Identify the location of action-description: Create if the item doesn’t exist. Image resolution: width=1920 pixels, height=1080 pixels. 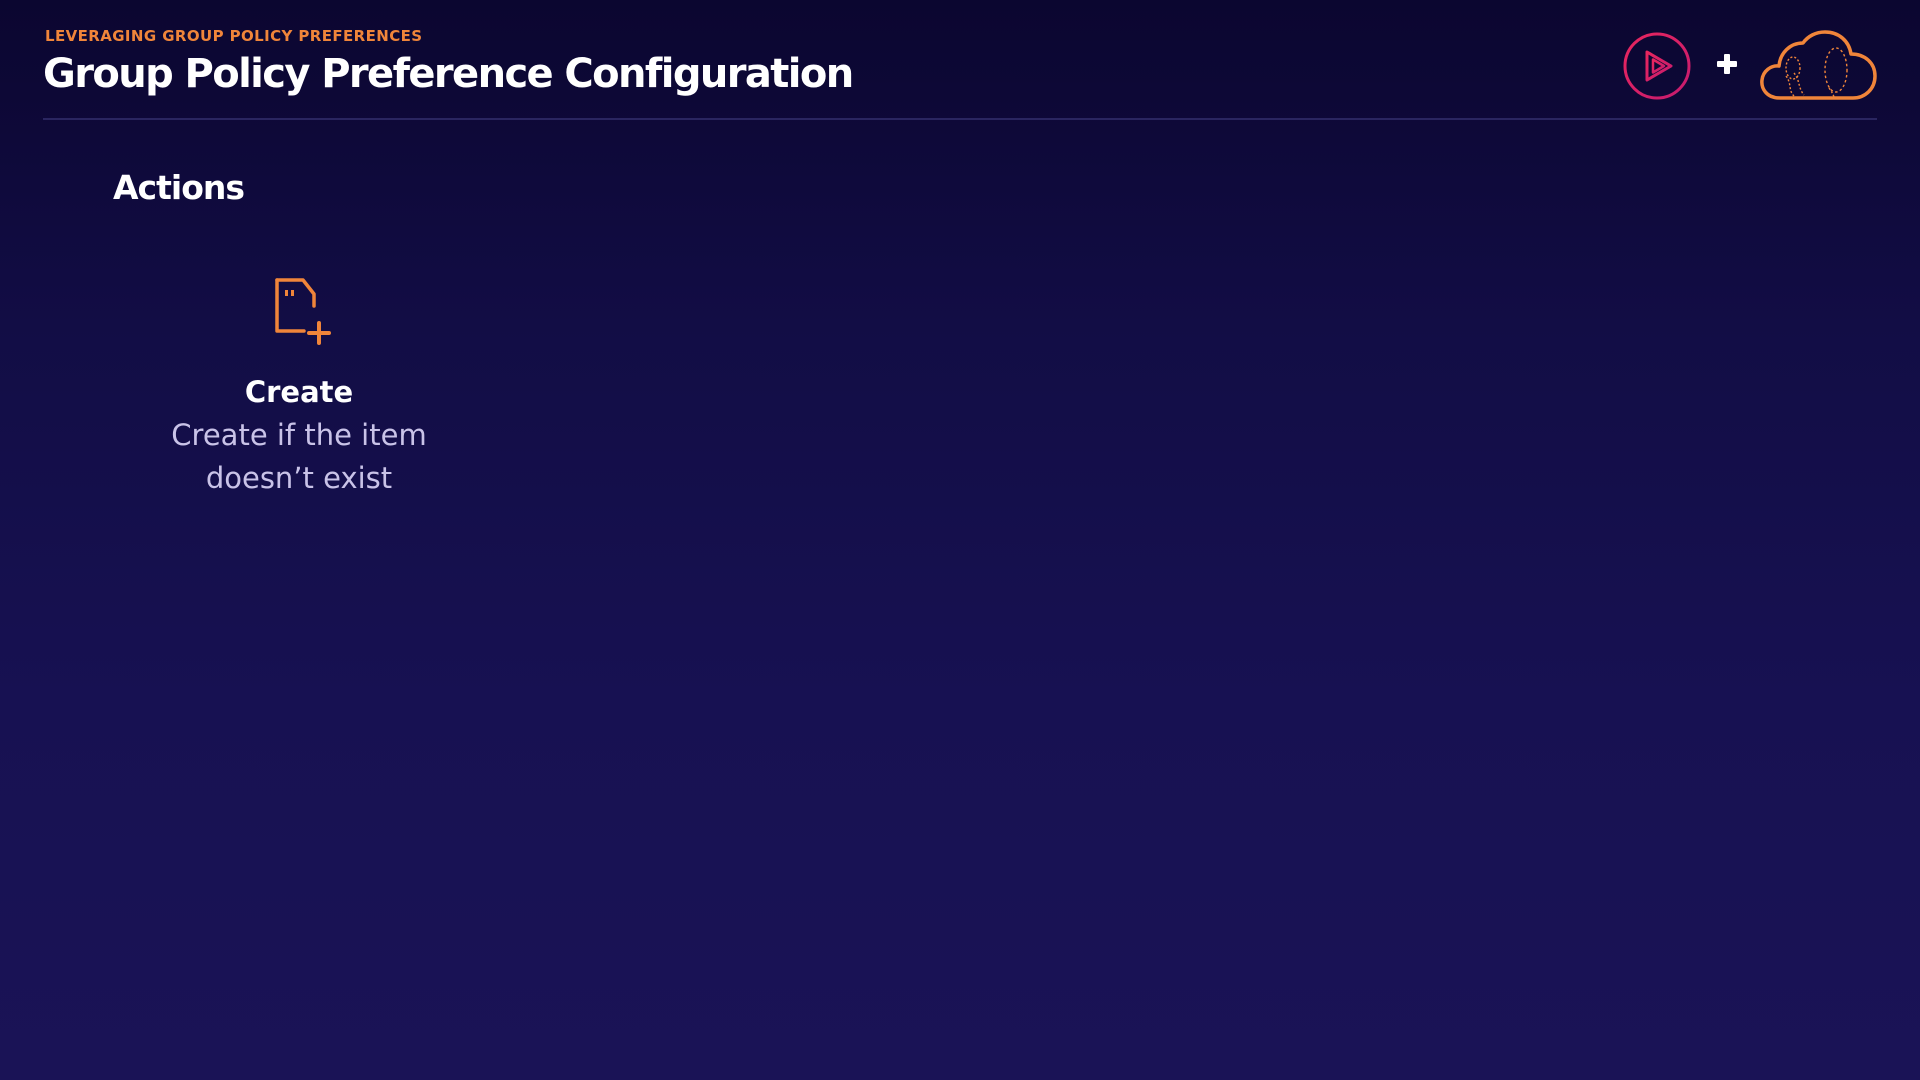
(299, 456).